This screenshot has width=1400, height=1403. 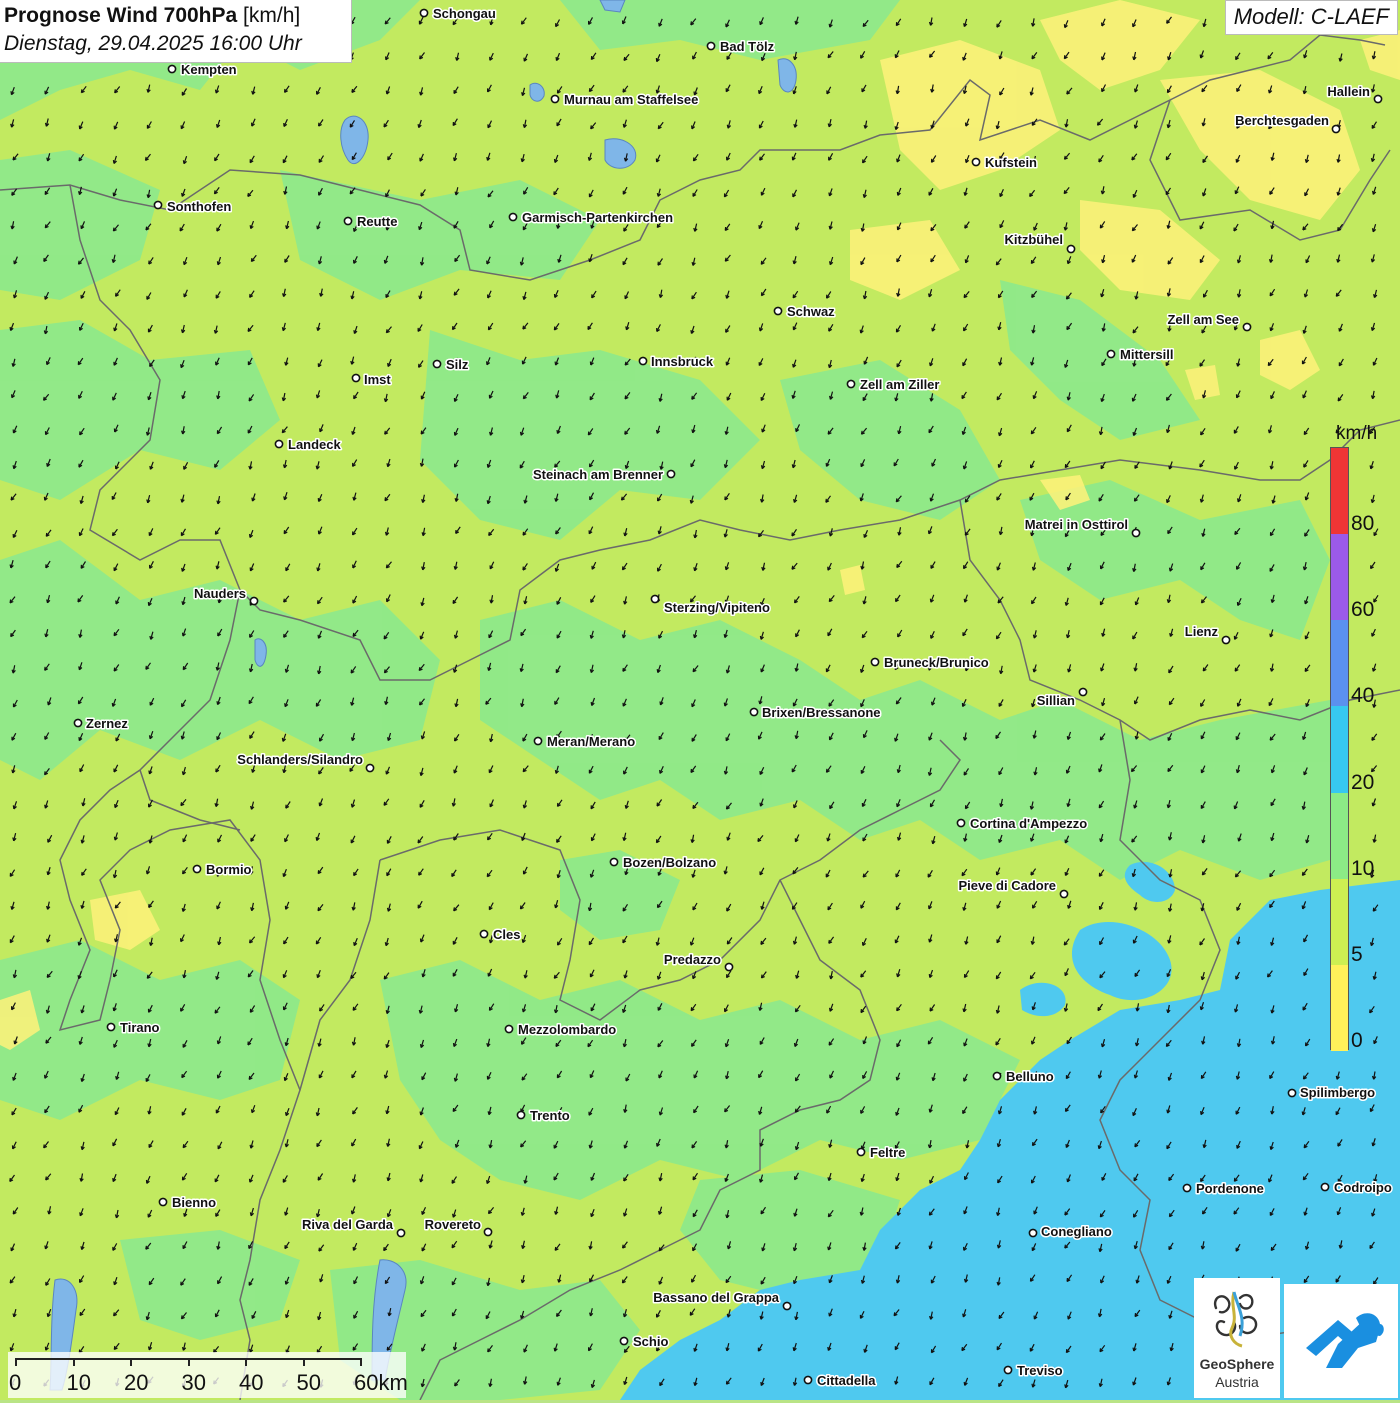 I want to click on scale-bar-label: 50, so click(x=308, y=1382).